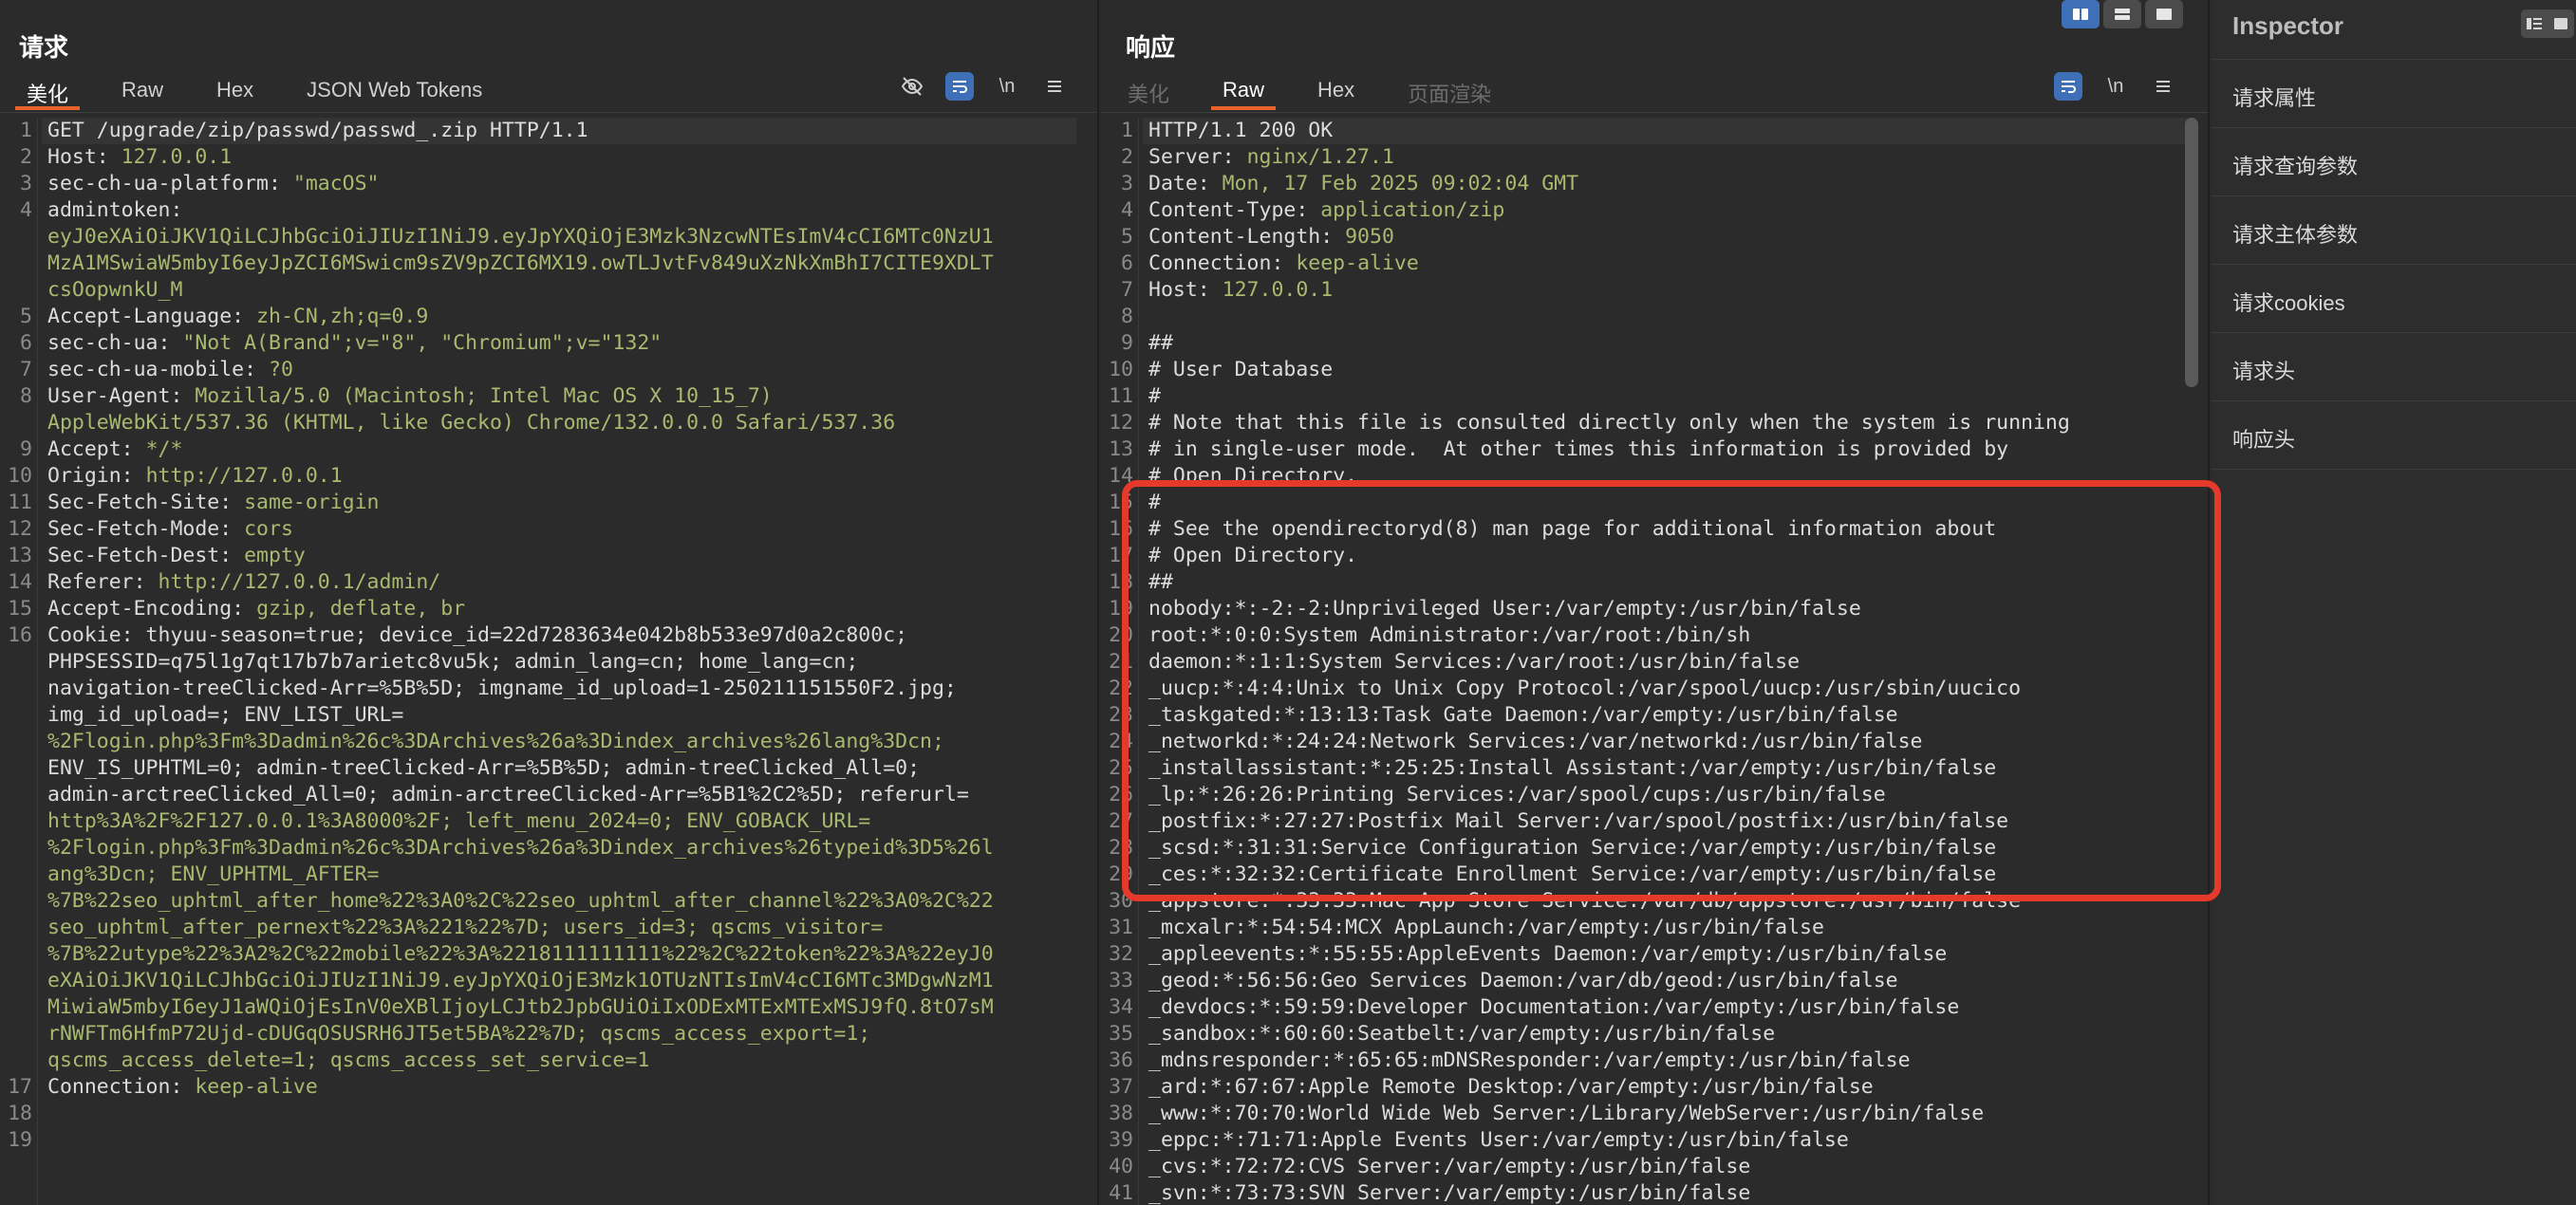 The height and width of the screenshot is (1205, 2576). Describe the element at coordinates (1121, 1193) in the screenshot. I see `line-number: 41` at that location.